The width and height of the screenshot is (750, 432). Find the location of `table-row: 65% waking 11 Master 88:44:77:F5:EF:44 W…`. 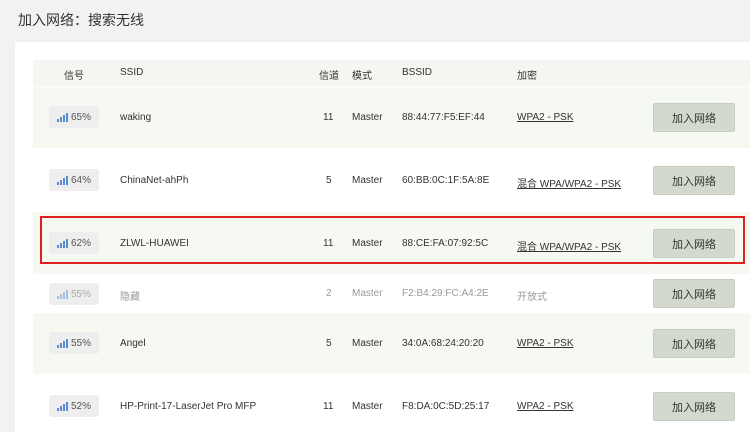

table-row: 65% waking 11 Master 88:44:77:F5:EF:44 W… is located at coordinates (391, 117).